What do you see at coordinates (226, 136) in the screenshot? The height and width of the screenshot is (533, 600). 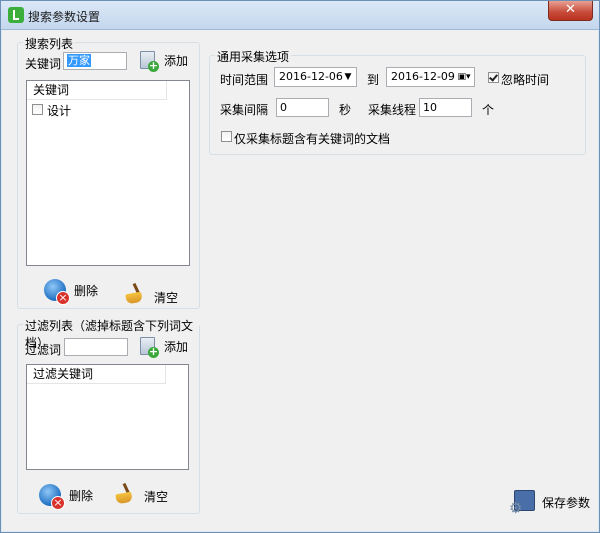 I see `title-only-checkbox` at bounding box center [226, 136].